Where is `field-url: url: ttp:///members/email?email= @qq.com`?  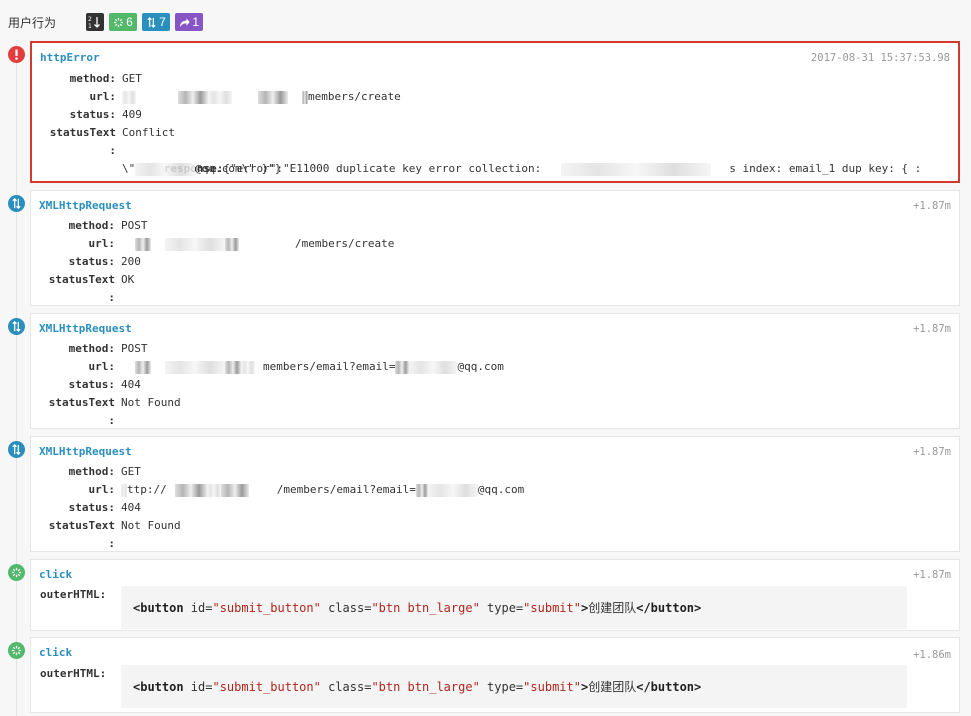
field-url: url: ttp:///members/email?email= @qq.com is located at coordinates (277, 490).